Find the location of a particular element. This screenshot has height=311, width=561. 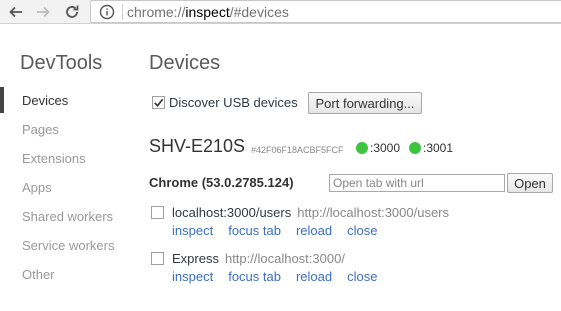

sidebar-item-pages: Pages is located at coordinates (40, 129).